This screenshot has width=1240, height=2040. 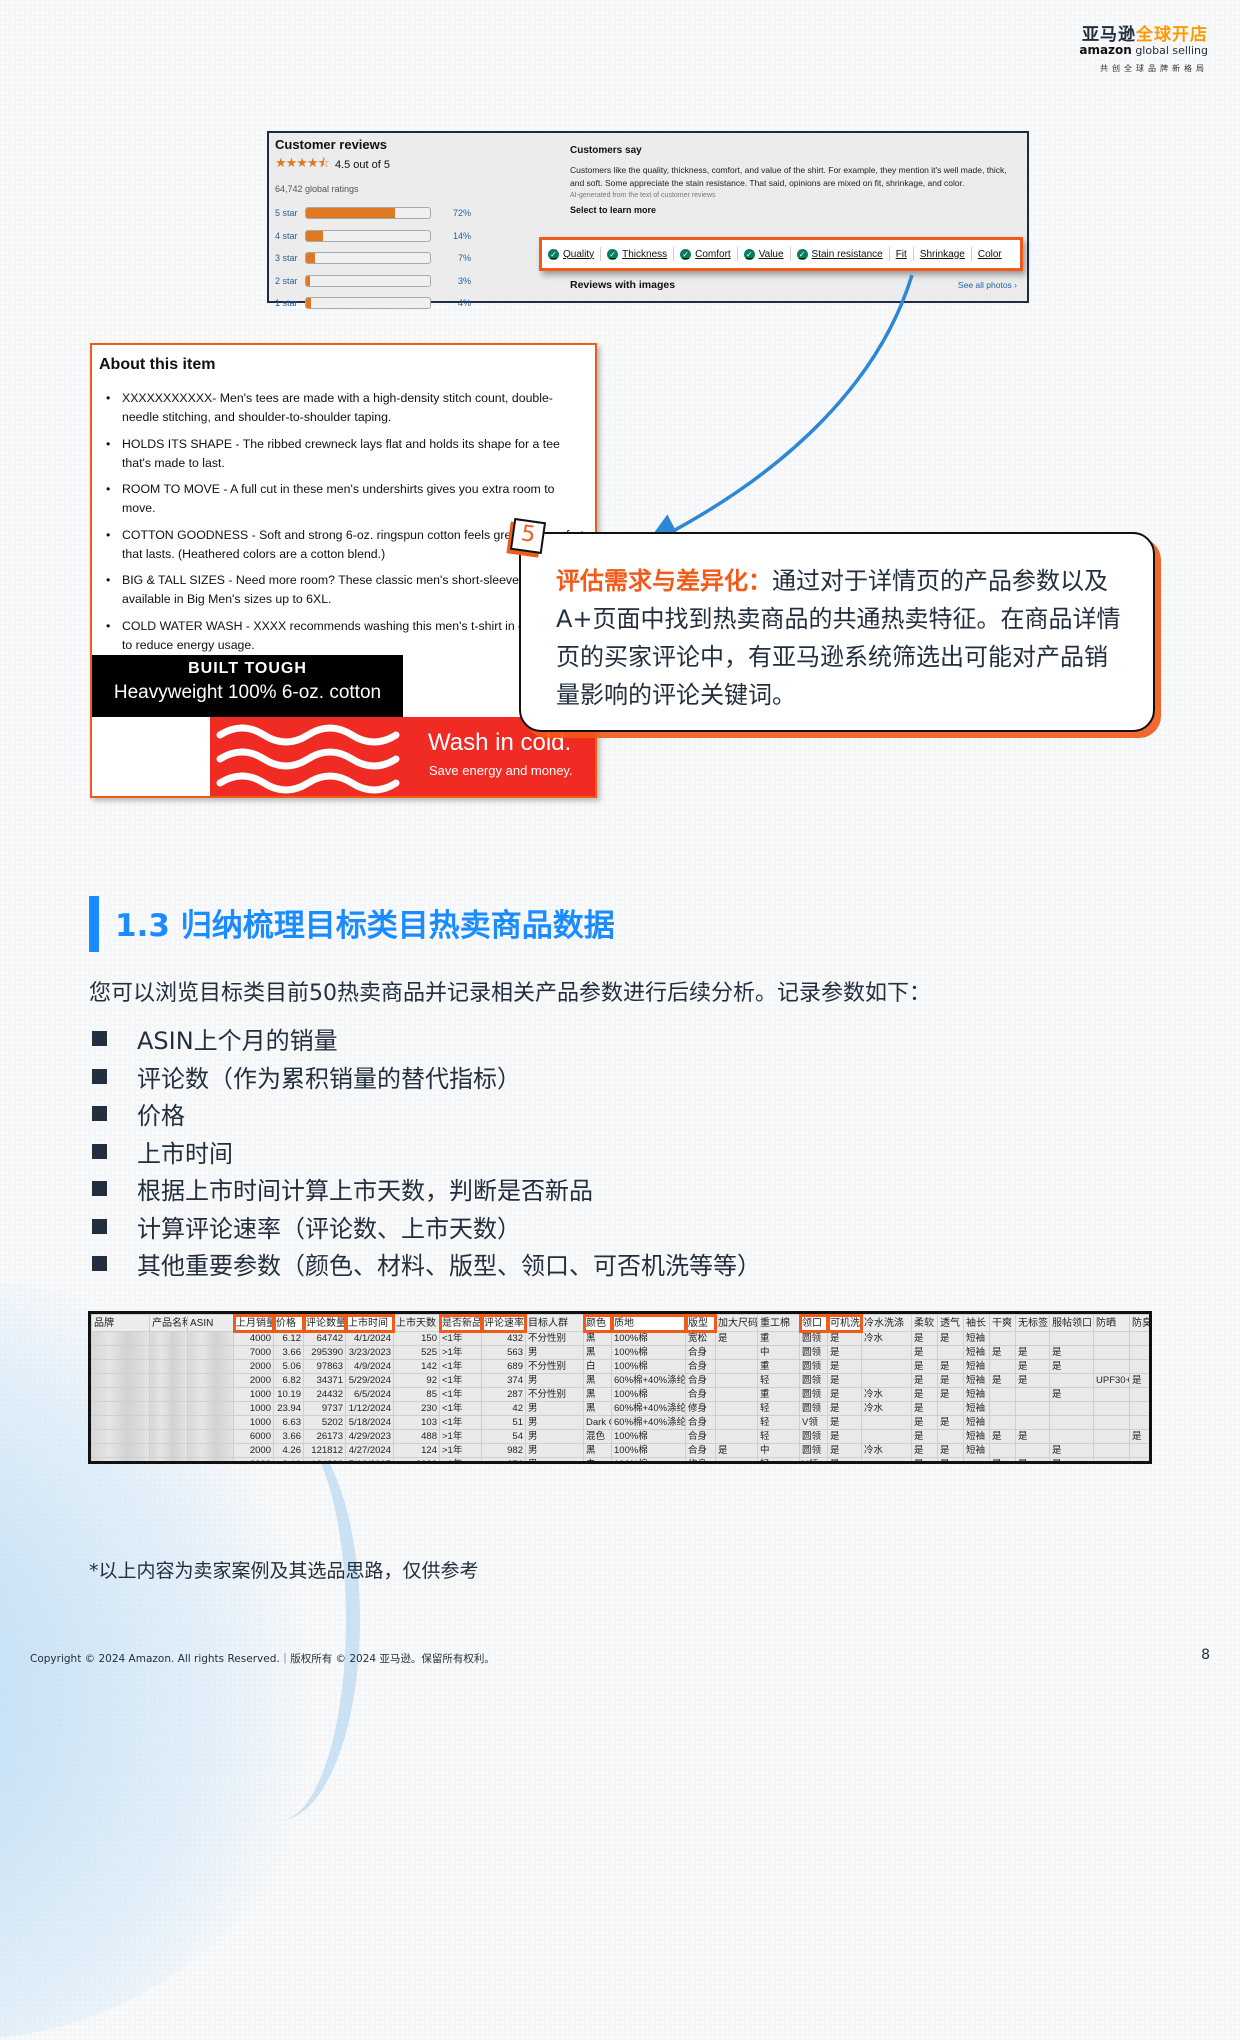 I want to click on table-cell: 黑, so click(x=597, y=1380).